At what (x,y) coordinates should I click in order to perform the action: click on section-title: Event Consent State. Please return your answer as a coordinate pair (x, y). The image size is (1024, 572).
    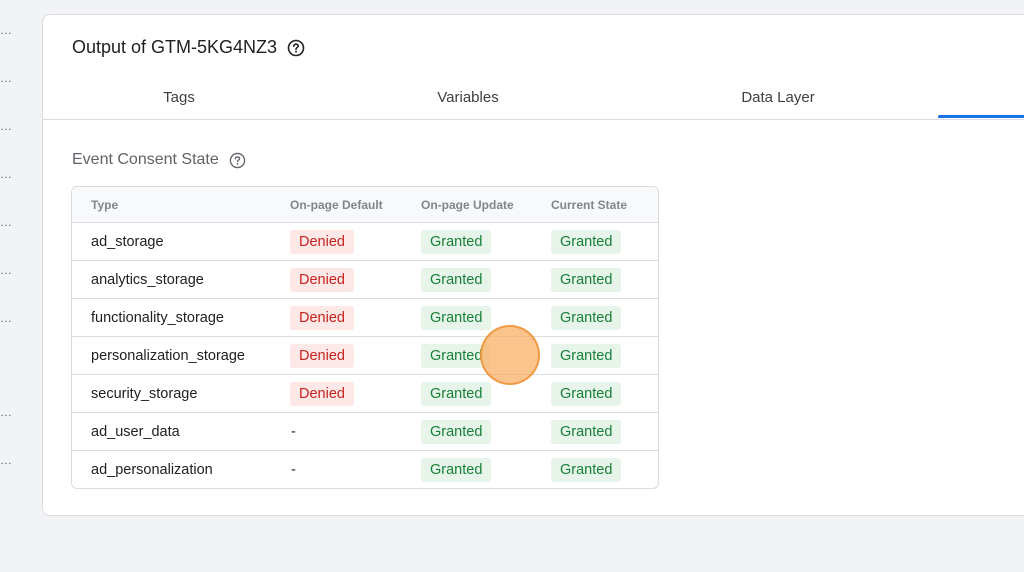
    Looking at the image, I should click on (145, 159).